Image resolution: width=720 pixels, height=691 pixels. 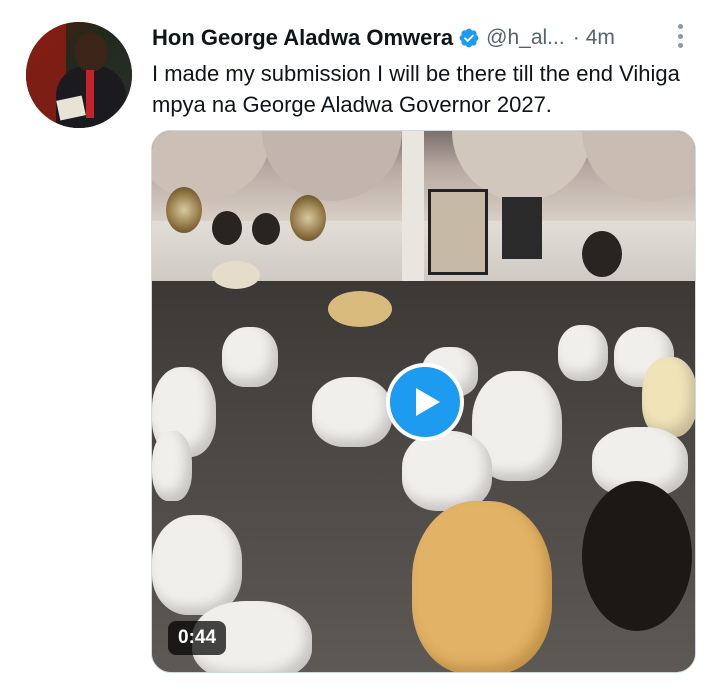 What do you see at coordinates (428, 402) in the screenshot?
I see `play-icon` at bounding box center [428, 402].